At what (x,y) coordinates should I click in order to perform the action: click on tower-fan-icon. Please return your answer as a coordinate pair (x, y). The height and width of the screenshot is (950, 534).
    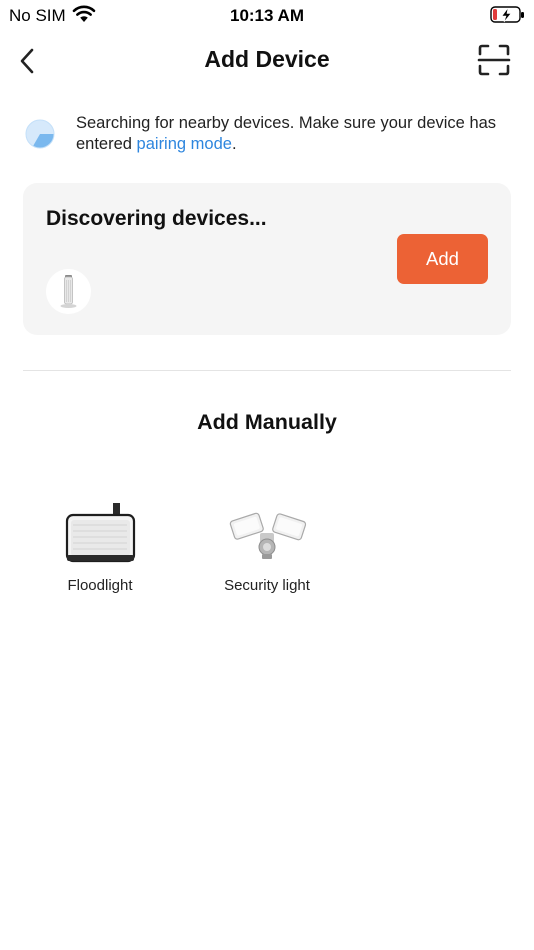
    Looking at the image, I should click on (68, 291).